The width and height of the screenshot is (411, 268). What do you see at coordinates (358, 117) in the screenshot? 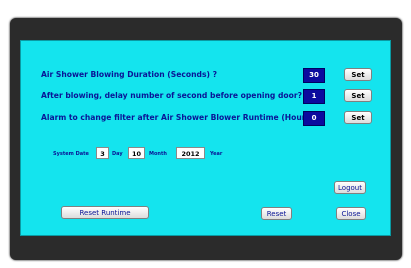
I see `set-filter-alarm-button: Set` at bounding box center [358, 117].